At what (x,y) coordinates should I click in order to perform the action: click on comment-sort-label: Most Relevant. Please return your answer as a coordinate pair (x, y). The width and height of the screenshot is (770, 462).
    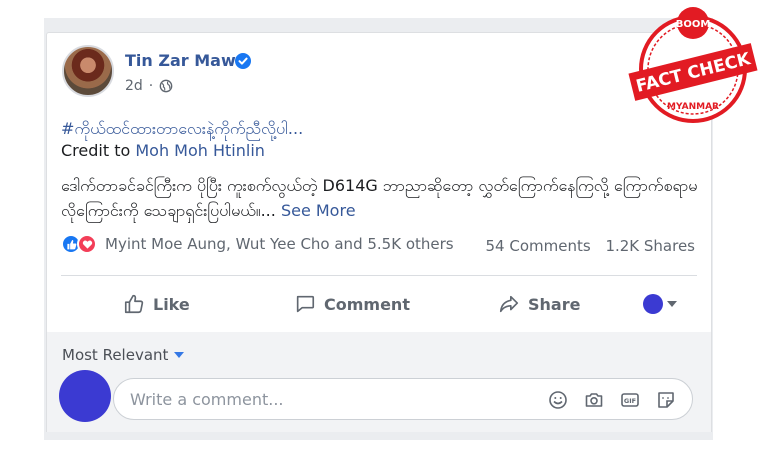
    Looking at the image, I should click on (115, 355).